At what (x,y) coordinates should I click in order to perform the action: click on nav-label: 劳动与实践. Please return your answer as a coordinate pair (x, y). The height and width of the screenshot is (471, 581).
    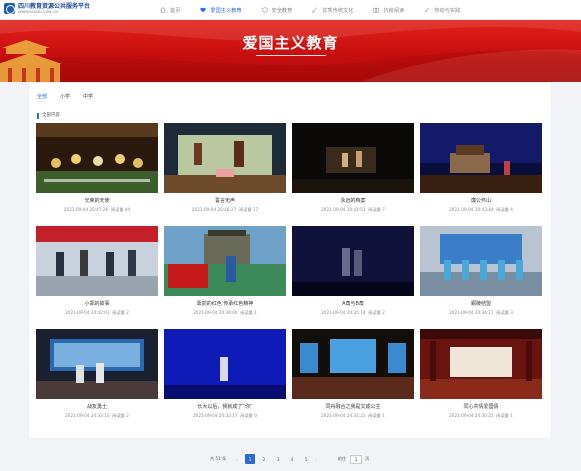
    Looking at the image, I should click on (447, 10).